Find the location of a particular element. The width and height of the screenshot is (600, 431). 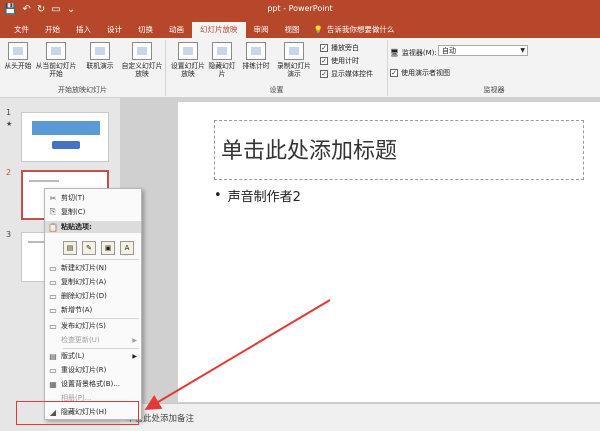

setup-slideshow-icon is located at coordinates (188, 51).